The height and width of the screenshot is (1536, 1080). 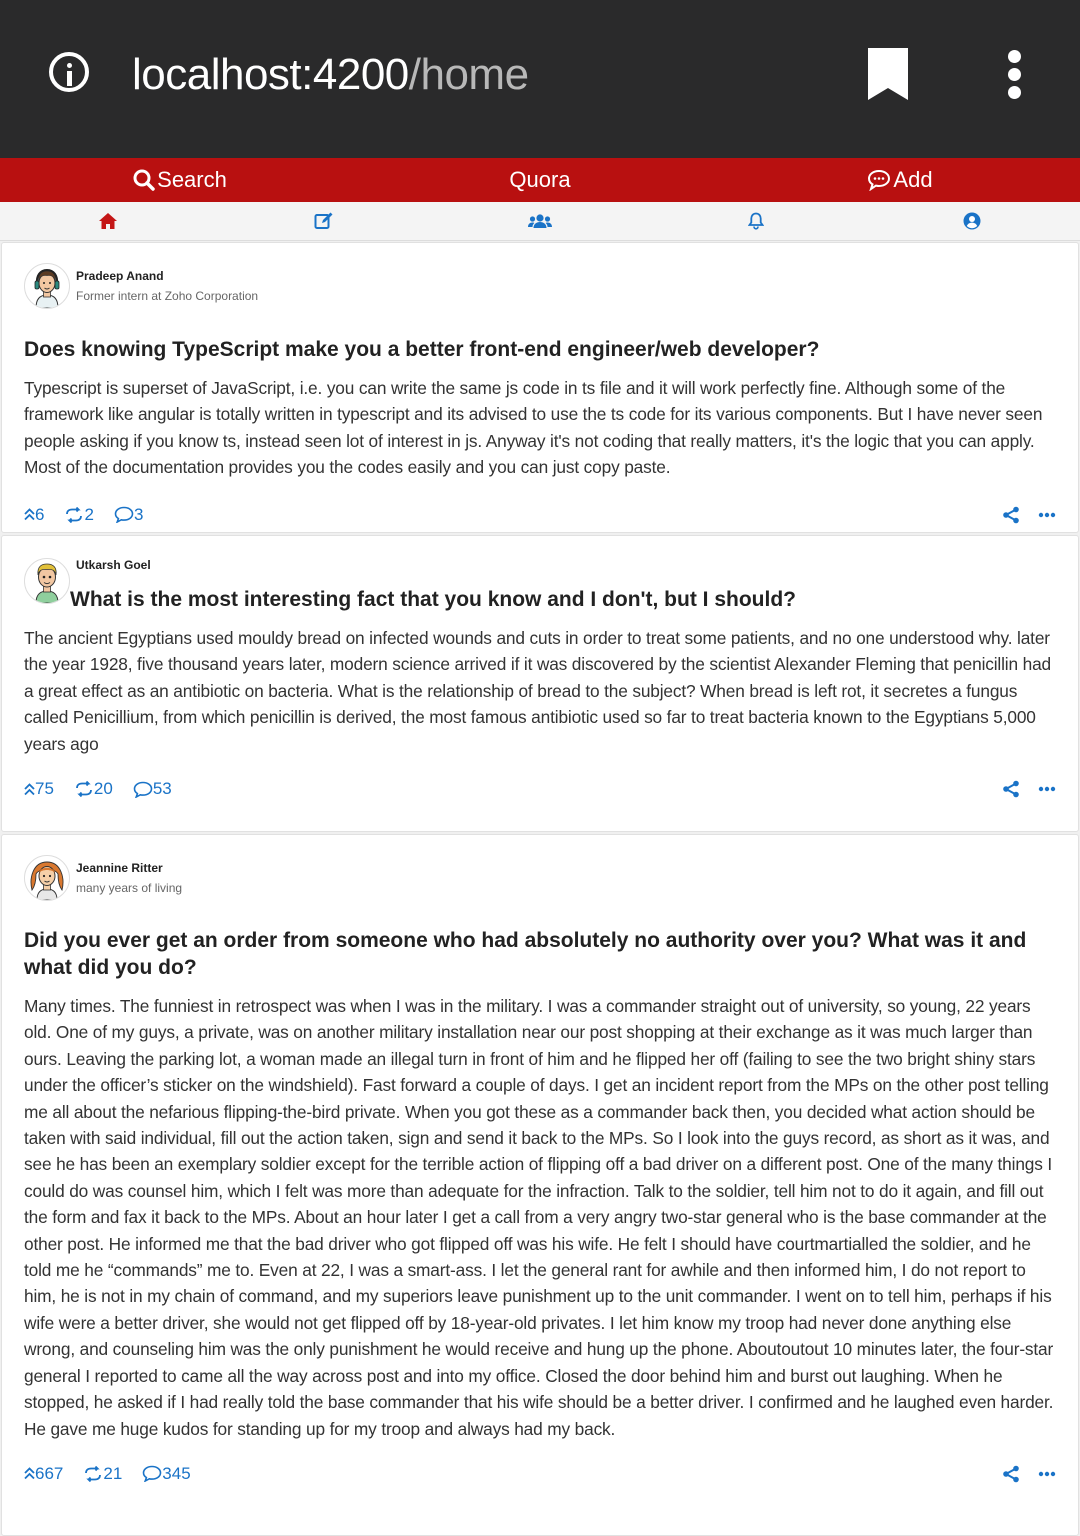 I want to click on bell-icon, so click(x=756, y=221).